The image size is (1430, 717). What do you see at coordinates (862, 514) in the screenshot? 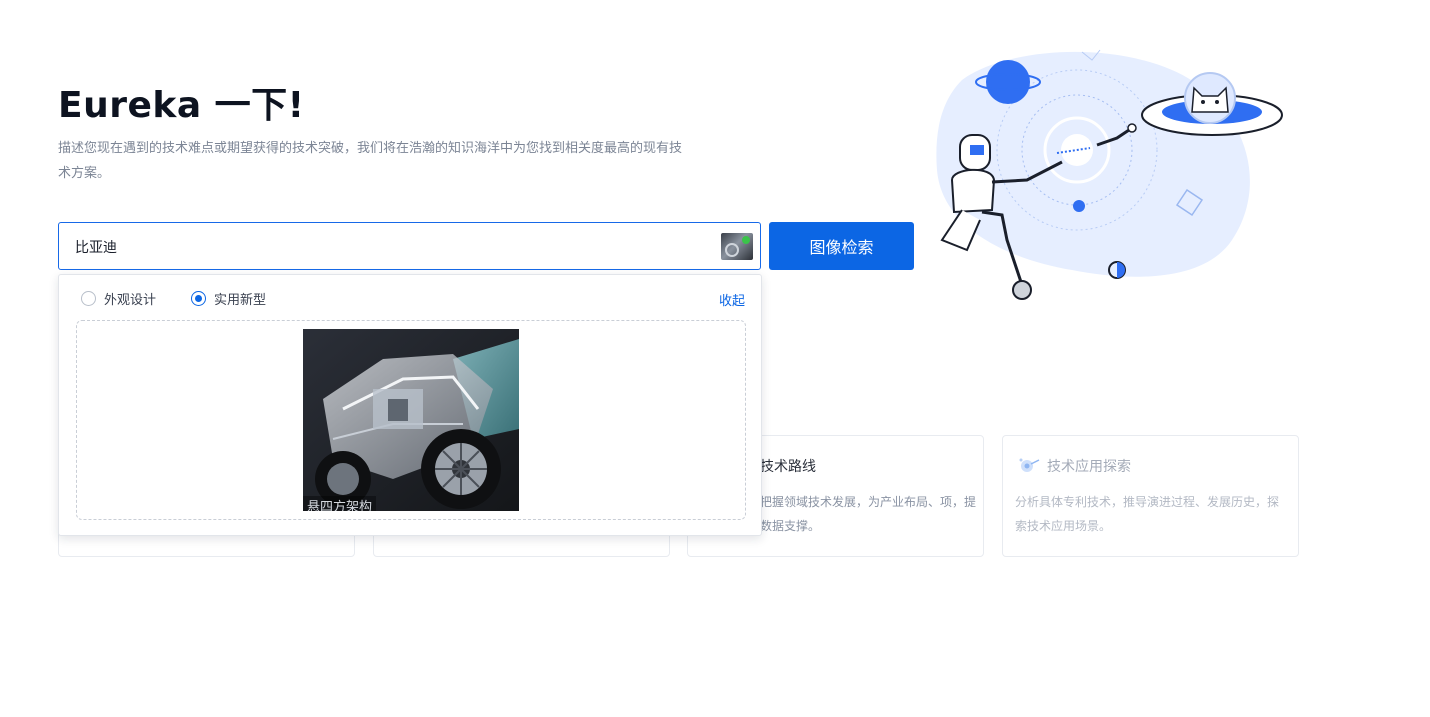
I see `card-description: 员把握领域技术发展，为产业布局、项，提供数据支撑。` at bounding box center [862, 514].